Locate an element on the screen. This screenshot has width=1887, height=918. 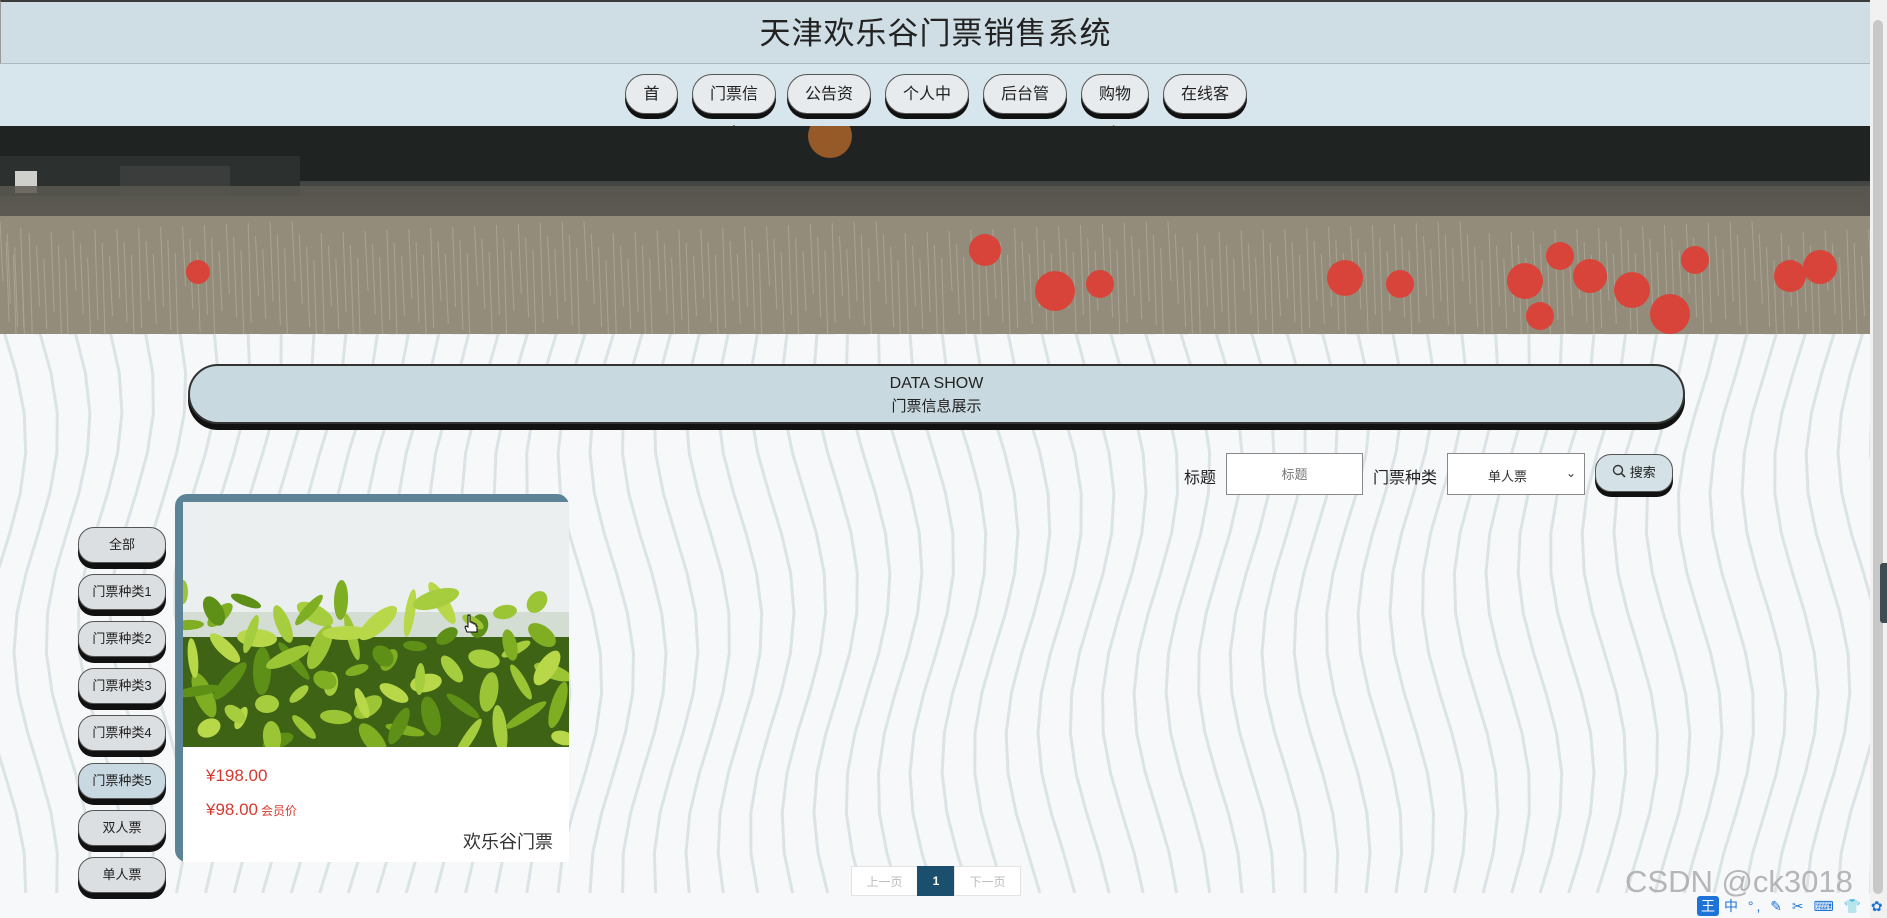
pager-prev: 上一页 is located at coordinates (884, 881).